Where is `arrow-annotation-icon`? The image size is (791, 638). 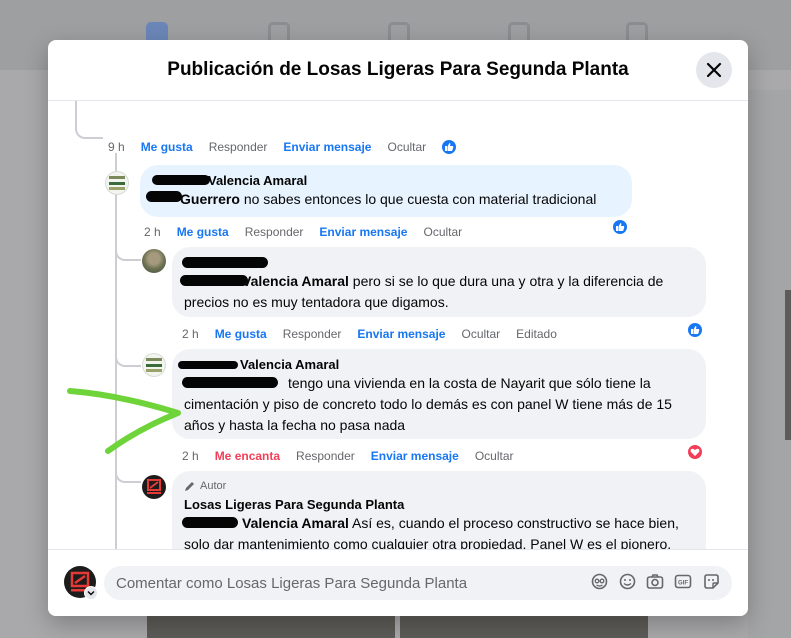
arrow-annotation-icon is located at coordinates (124, 421).